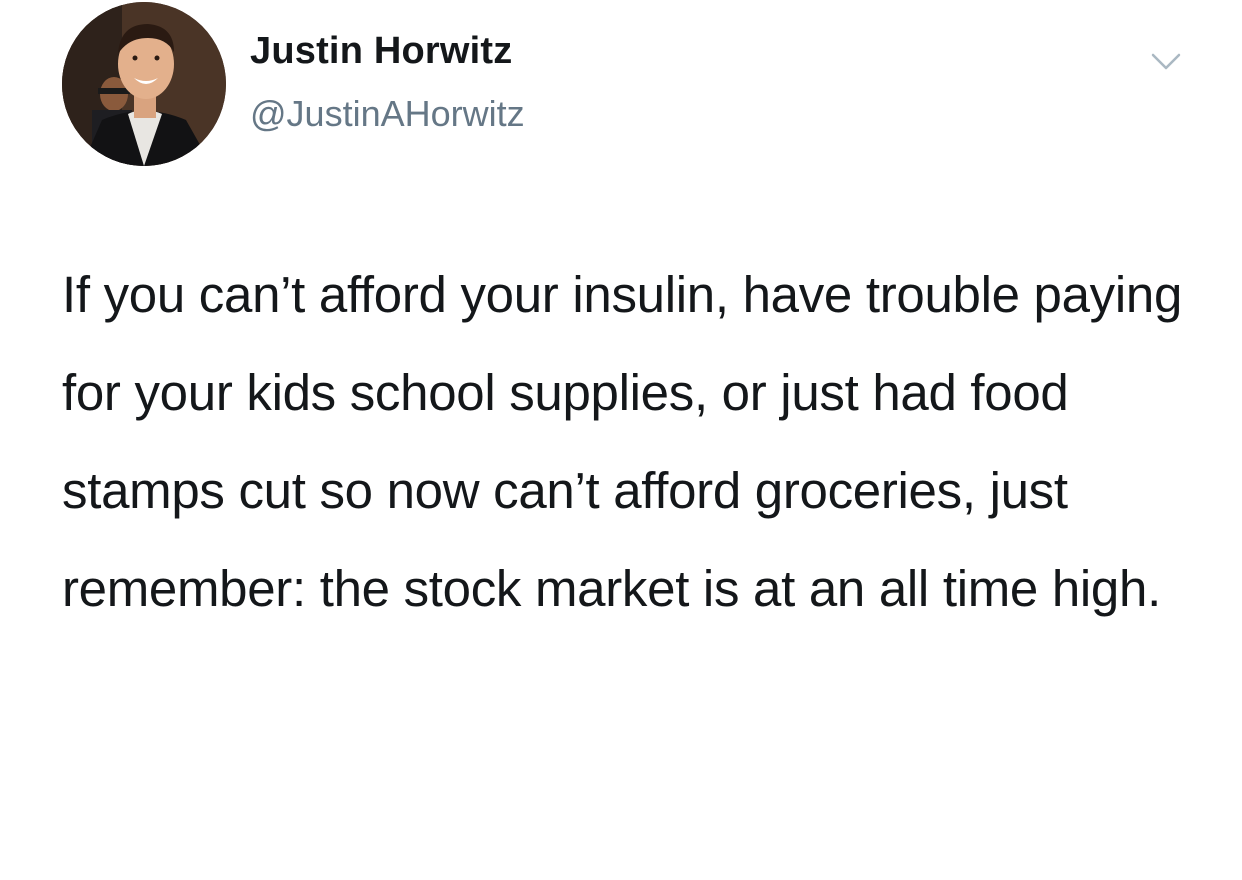 This screenshot has height=880, width=1242. What do you see at coordinates (381, 51) in the screenshot?
I see `author-display-name: Justin Horwitz` at bounding box center [381, 51].